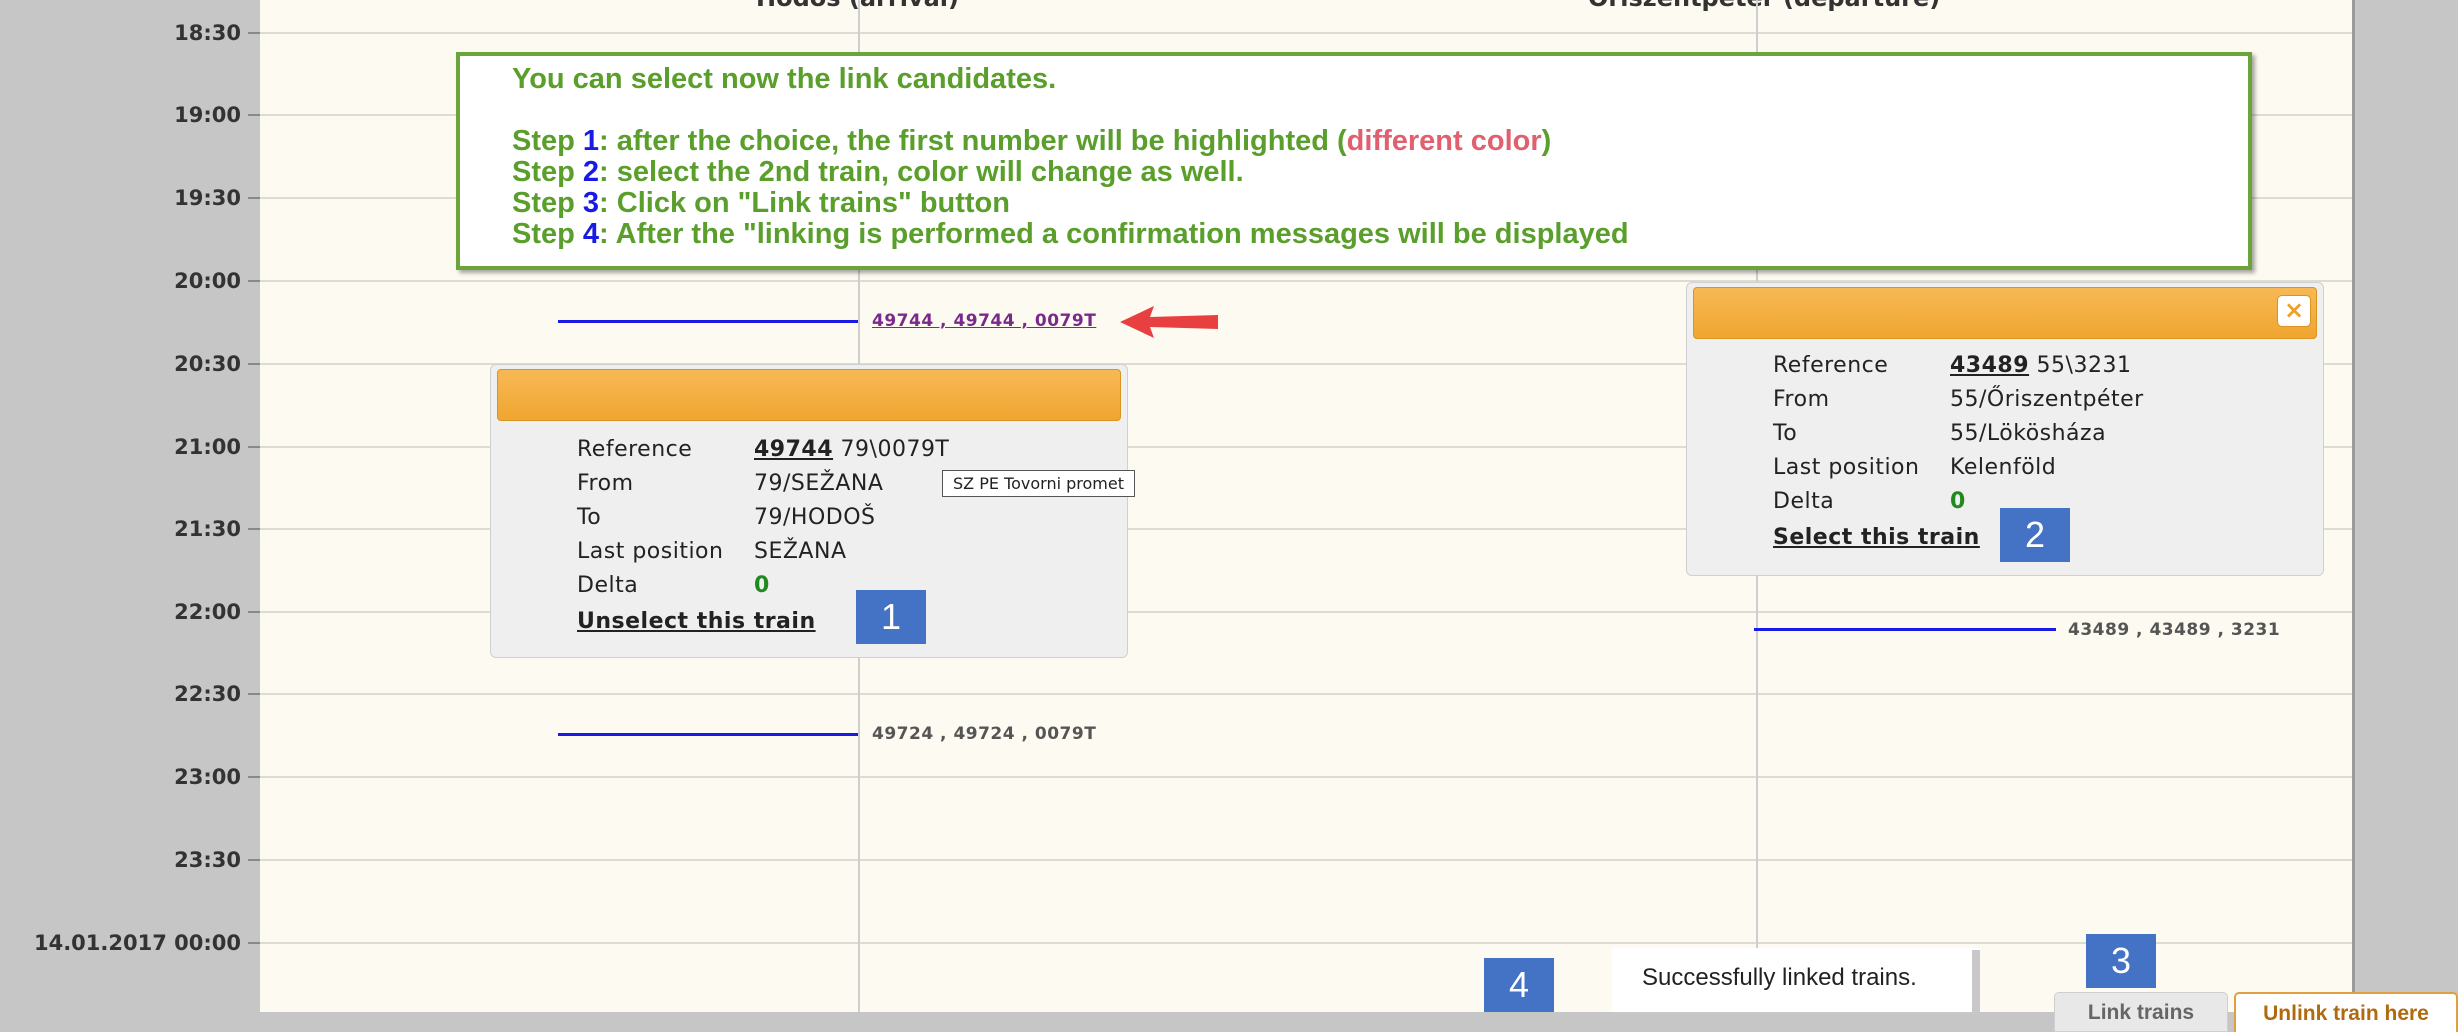  Describe the element at coordinates (207, 364) in the screenshot. I see `time-label: 20:30` at that location.